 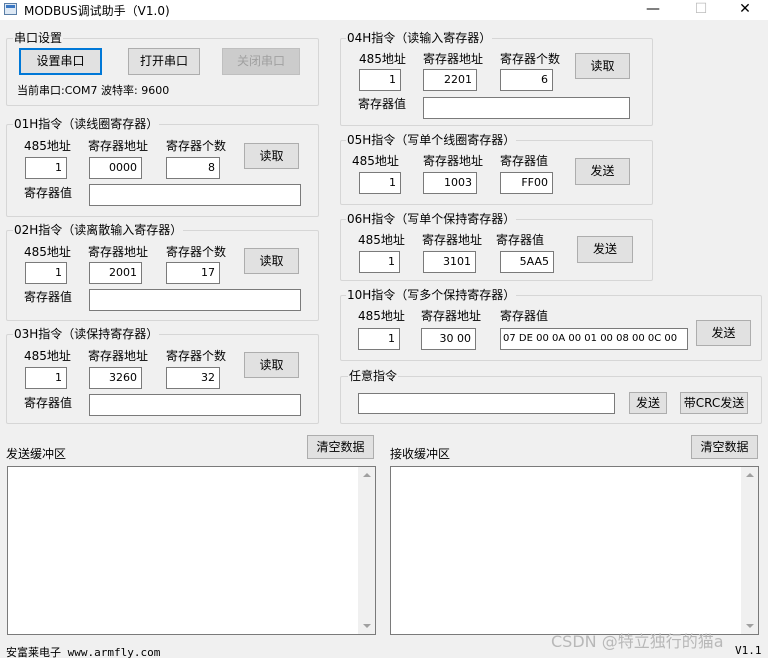 What do you see at coordinates (420, 454) in the screenshot?
I see `recv-buffer-label: 接收缓冲区` at bounding box center [420, 454].